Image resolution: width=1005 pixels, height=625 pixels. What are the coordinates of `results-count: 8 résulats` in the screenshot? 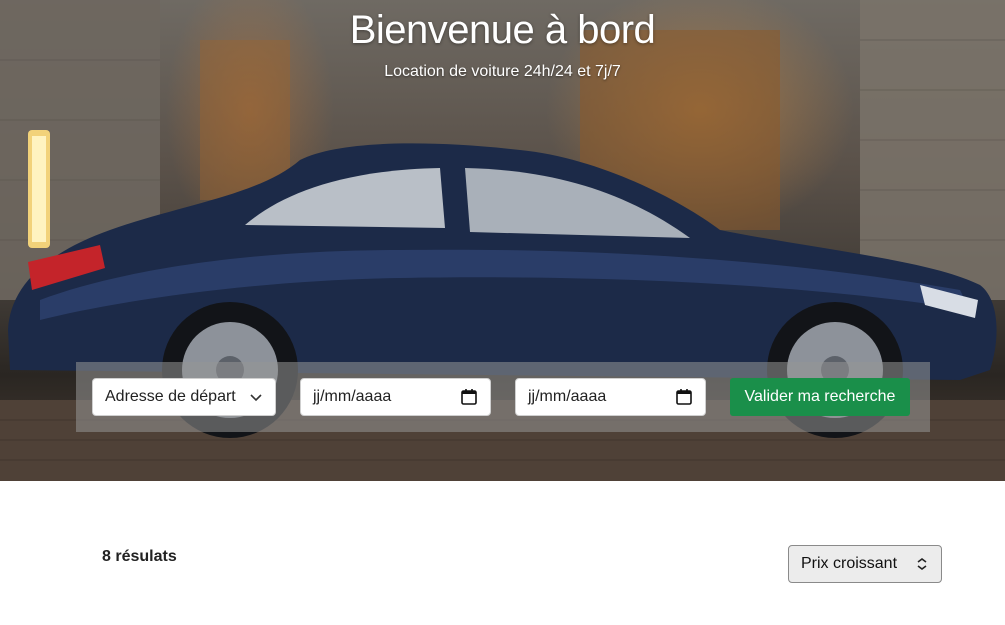 It's located at (139, 556).